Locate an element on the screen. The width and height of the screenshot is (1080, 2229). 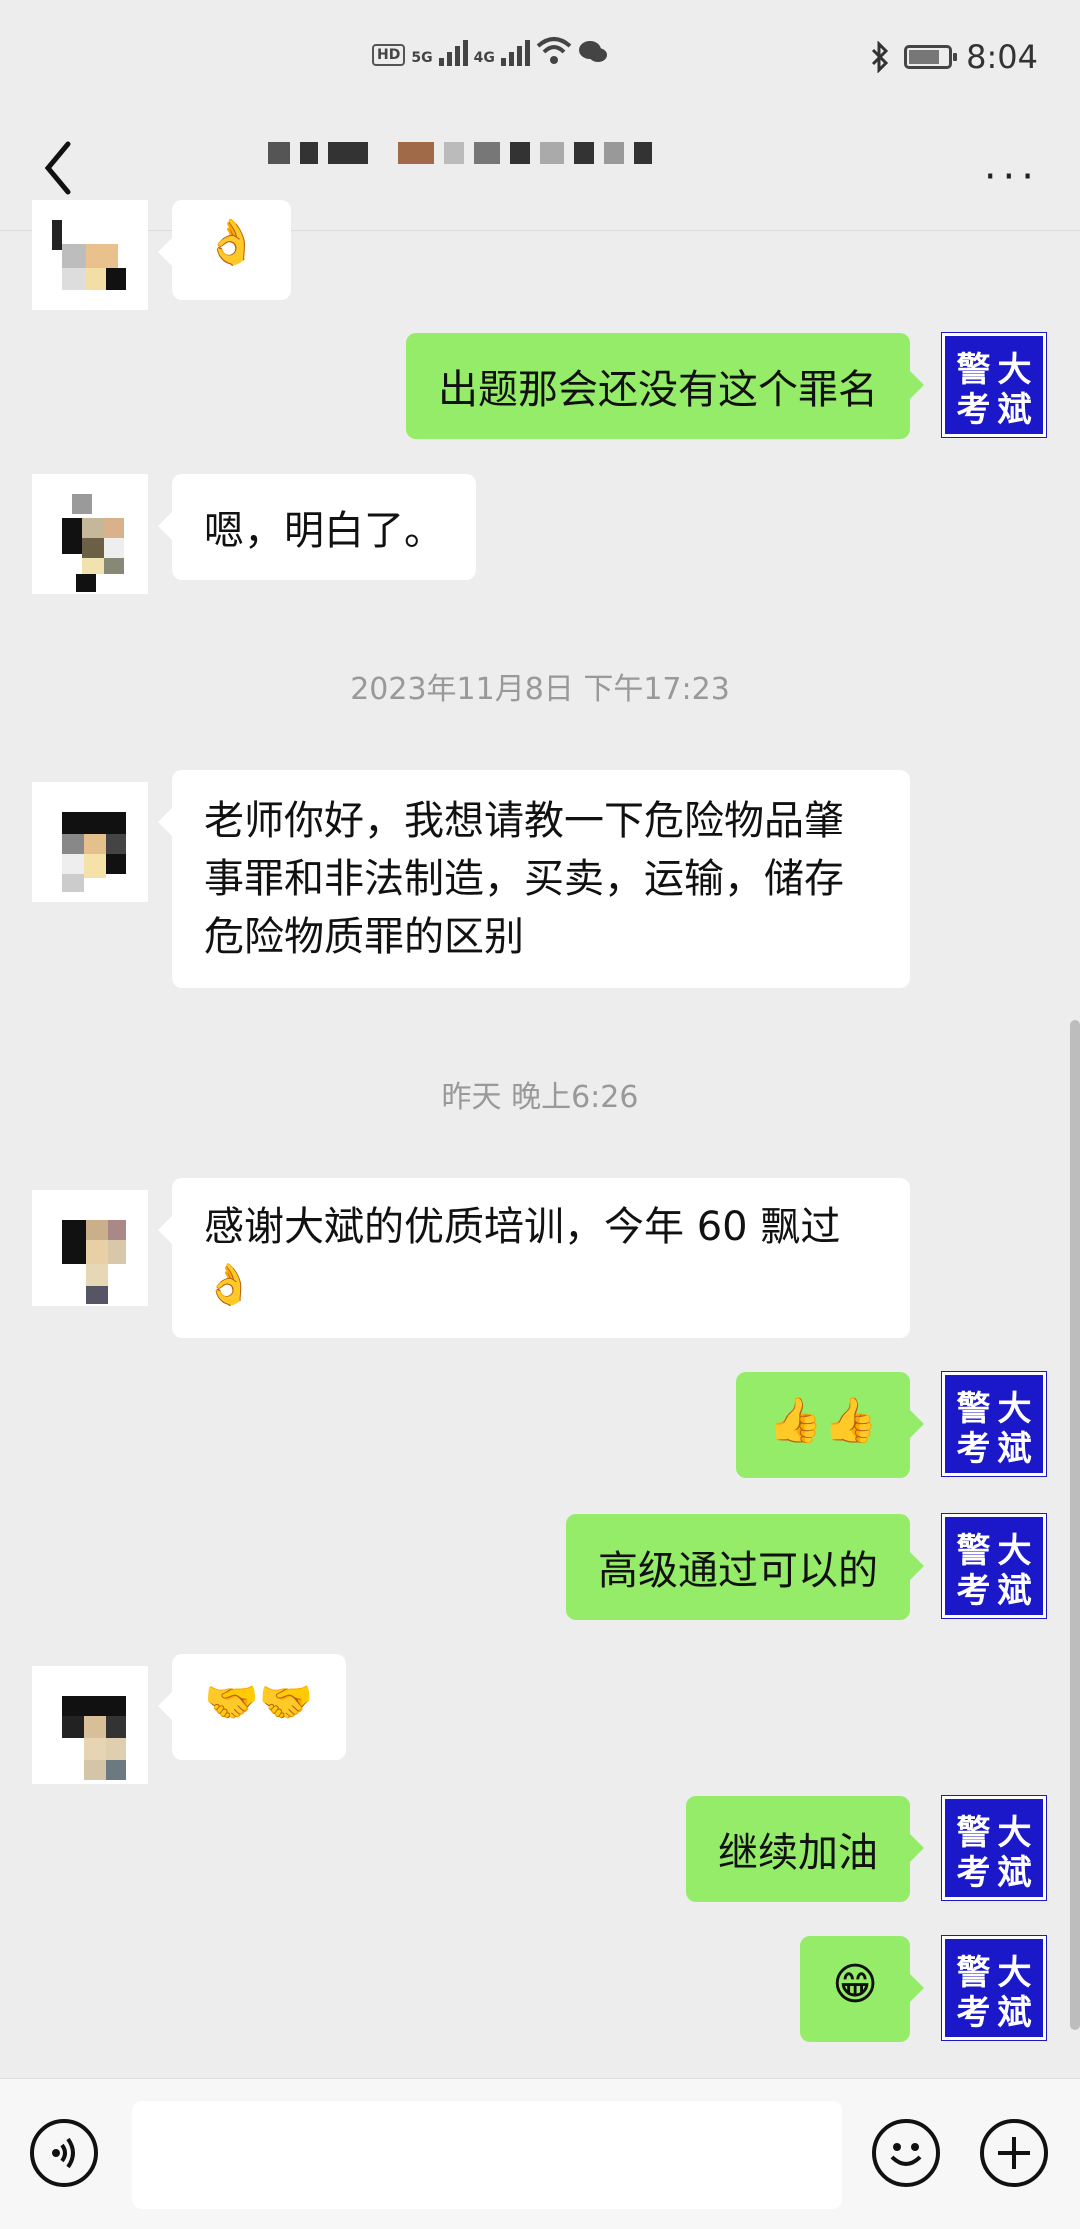
message-bubble-incoming: 感谢大斌的优质培训，今年 60 飘过👌 is located at coordinates (534, 1258).